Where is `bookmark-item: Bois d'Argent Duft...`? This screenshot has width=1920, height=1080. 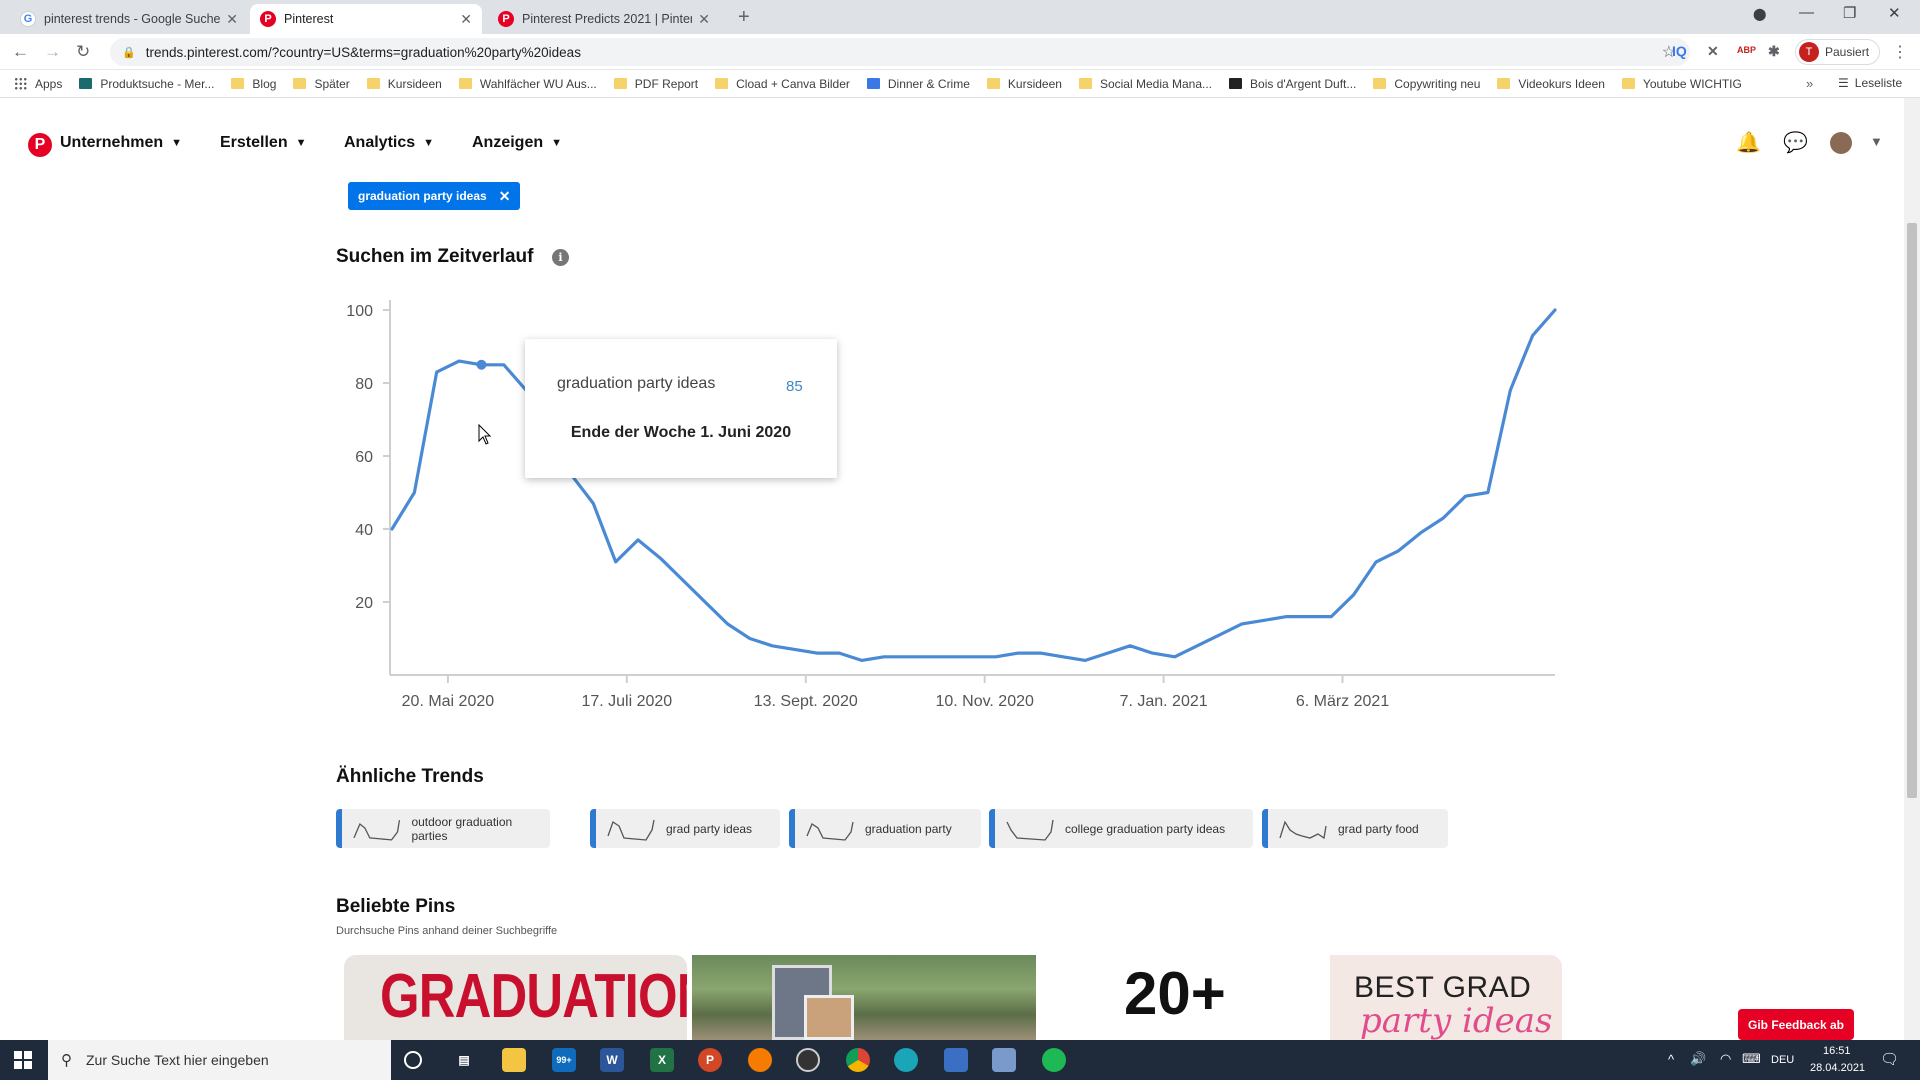
bookmark-item: Bois d'Argent Duft... is located at coordinates (1292, 84).